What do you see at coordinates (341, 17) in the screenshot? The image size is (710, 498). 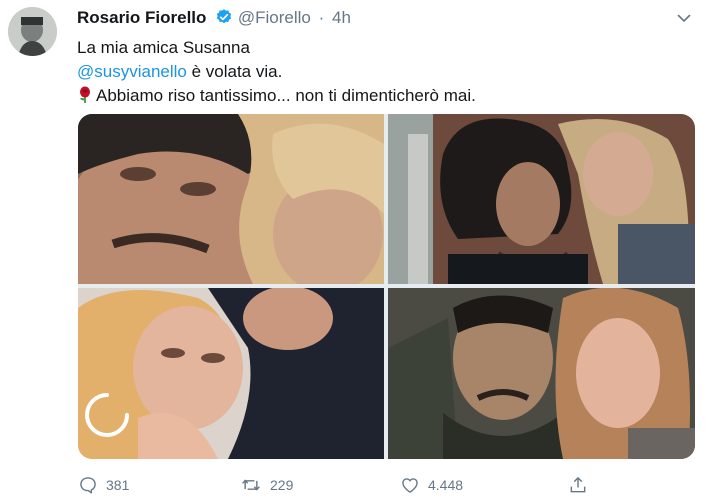 I see `tweet-timestamp: 4h` at bounding box center [341, 17].